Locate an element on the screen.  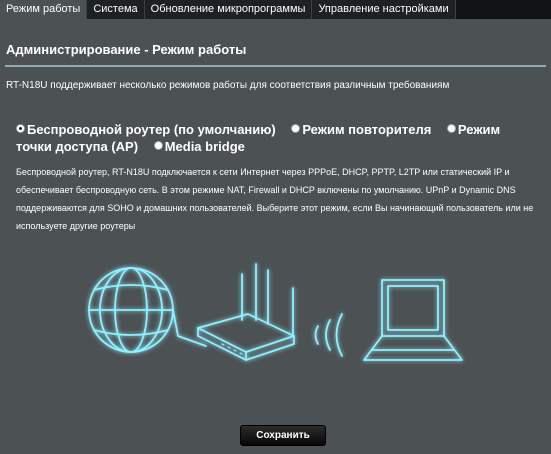
tab-operation-mode: Режим работы is located at coordinates (44, 9).